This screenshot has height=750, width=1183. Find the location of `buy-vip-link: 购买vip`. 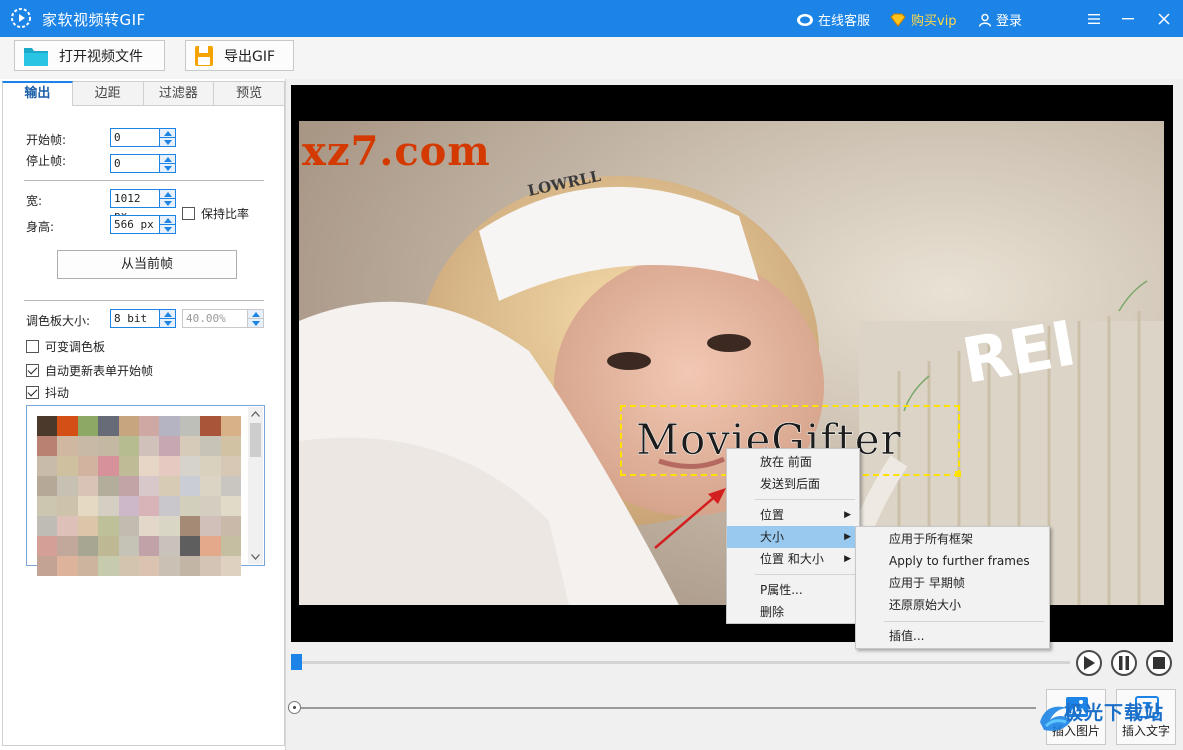

buy-vip-link: 购买vip is located at coordinates (923, 19).